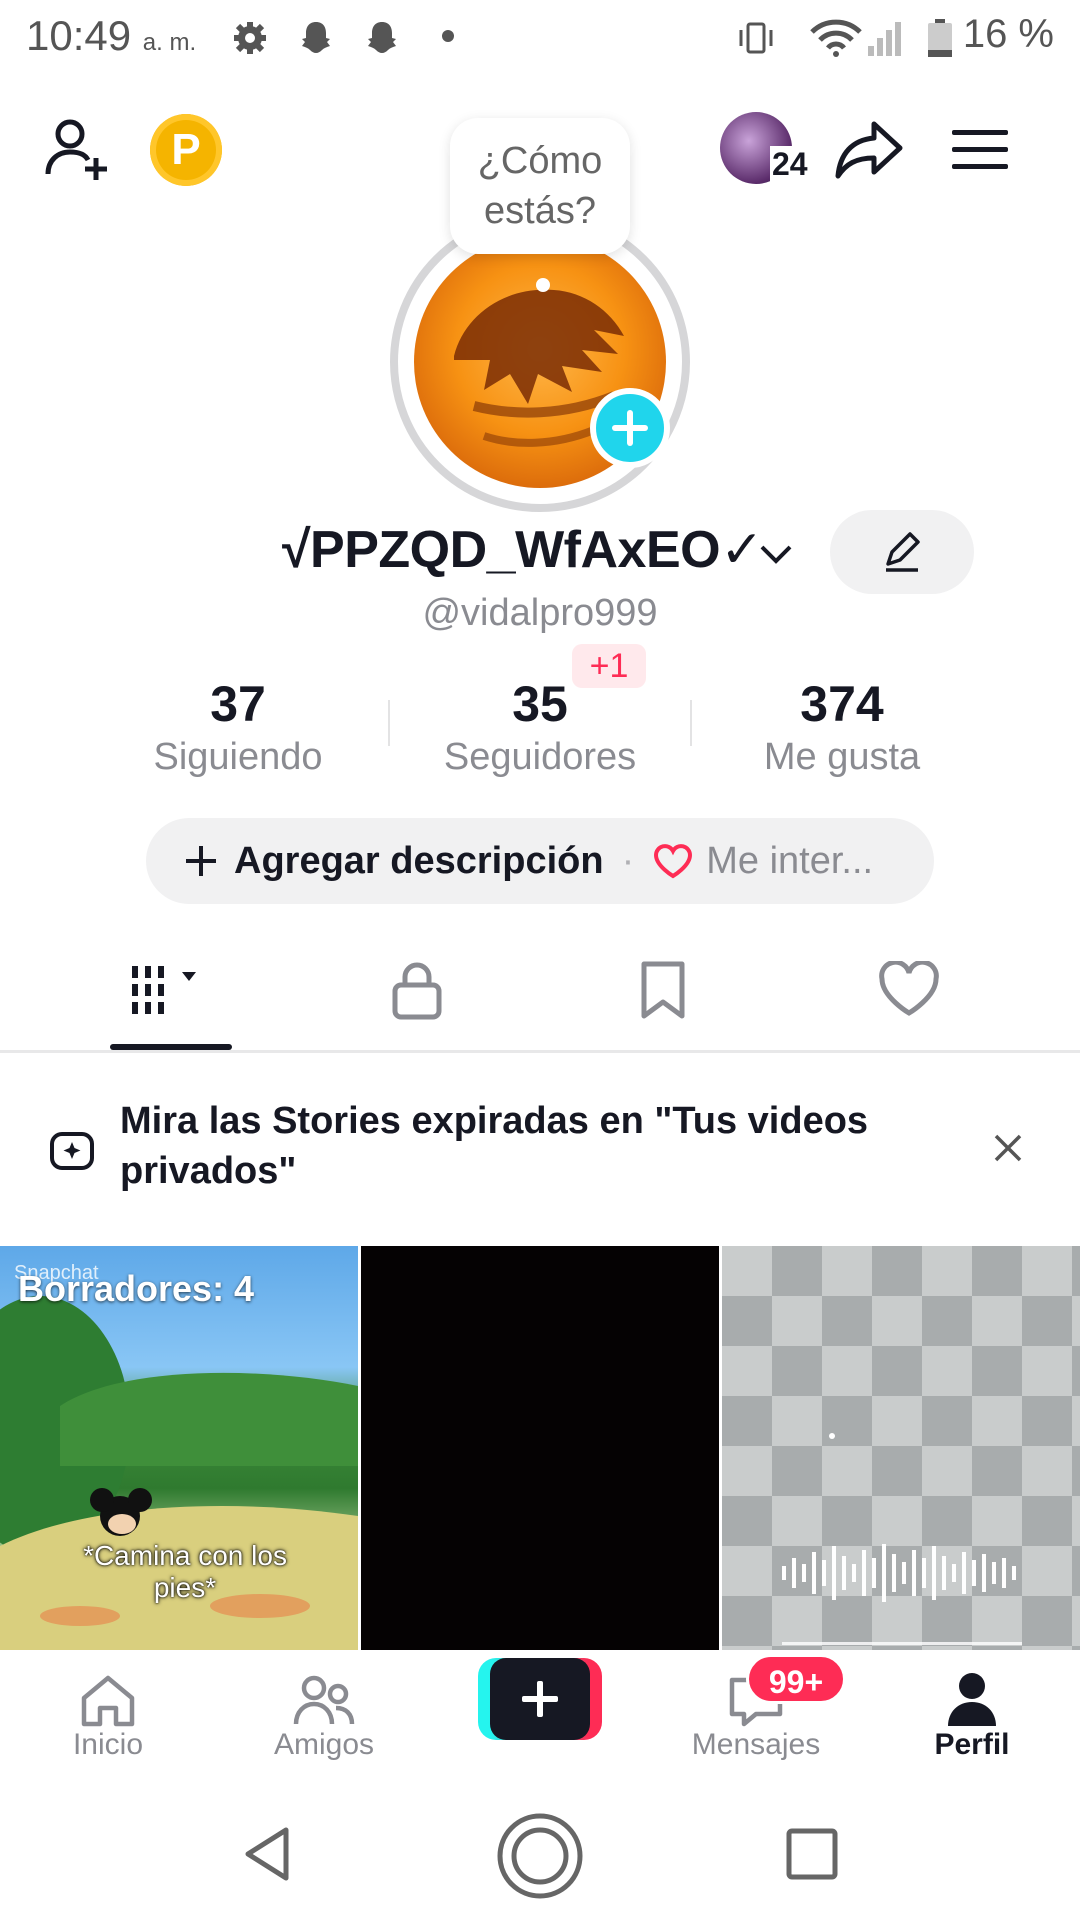 Image resolution: width=1080 pixels, height=1920 pixels. I want to click on add-friend-button, so click(78, 150).